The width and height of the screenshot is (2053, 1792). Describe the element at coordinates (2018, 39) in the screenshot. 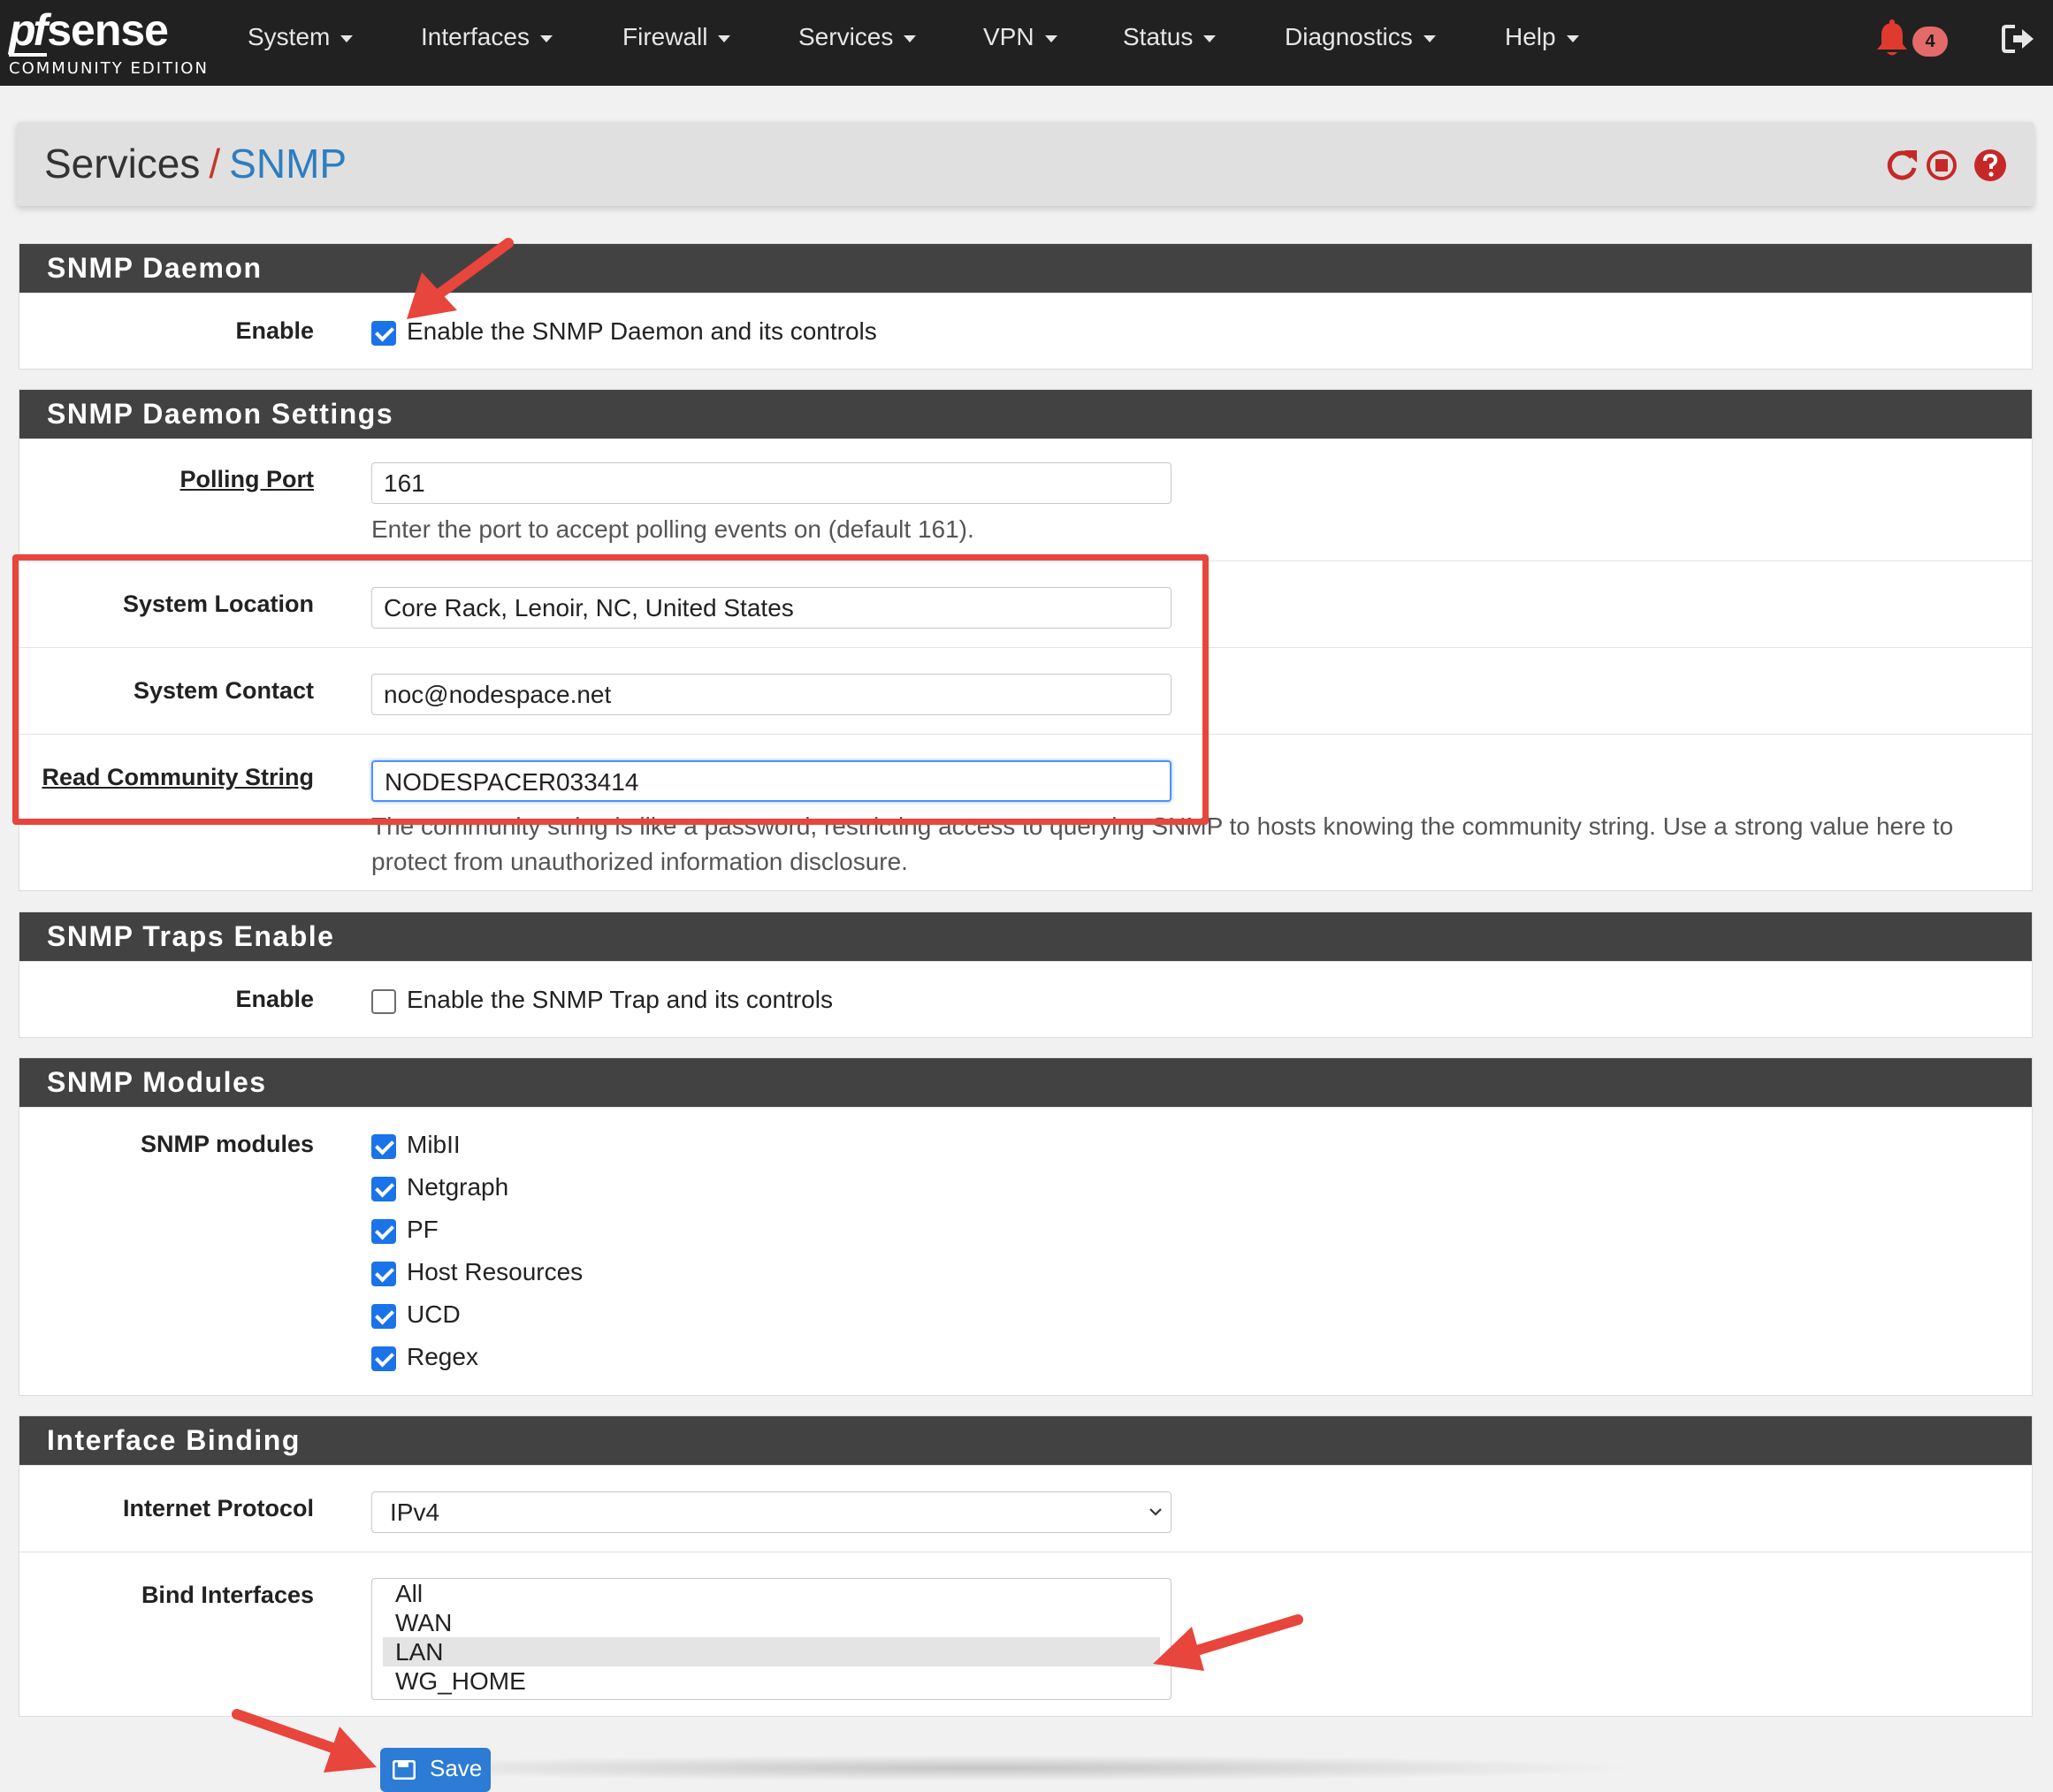

I see `logout-icon` at that location.